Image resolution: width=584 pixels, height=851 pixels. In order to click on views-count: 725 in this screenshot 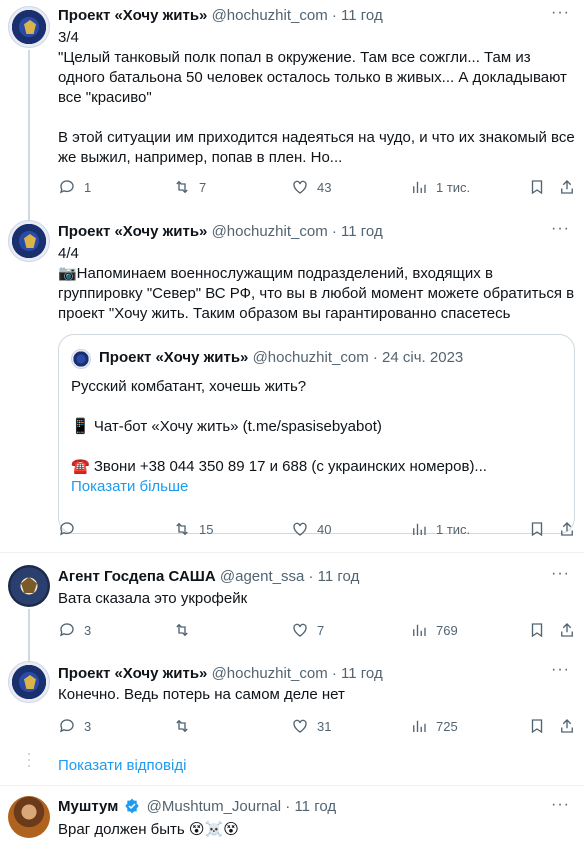, I will do `click(447, 726)`.